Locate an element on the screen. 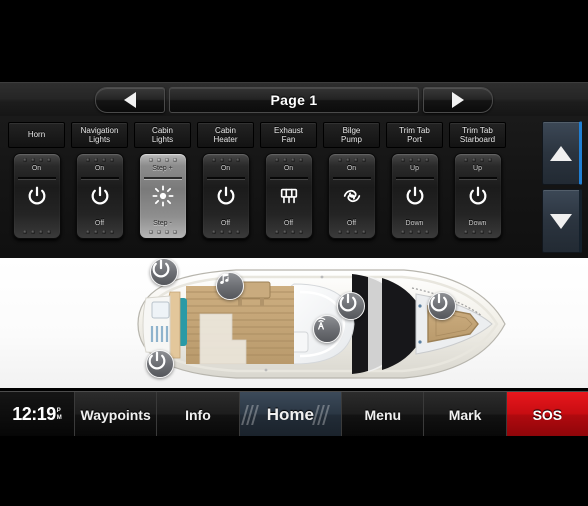 The width and height of the screenshot is (588, 506). switch-navigation-lights: Navigation Lights On Off is located at coordinates (99, 188).